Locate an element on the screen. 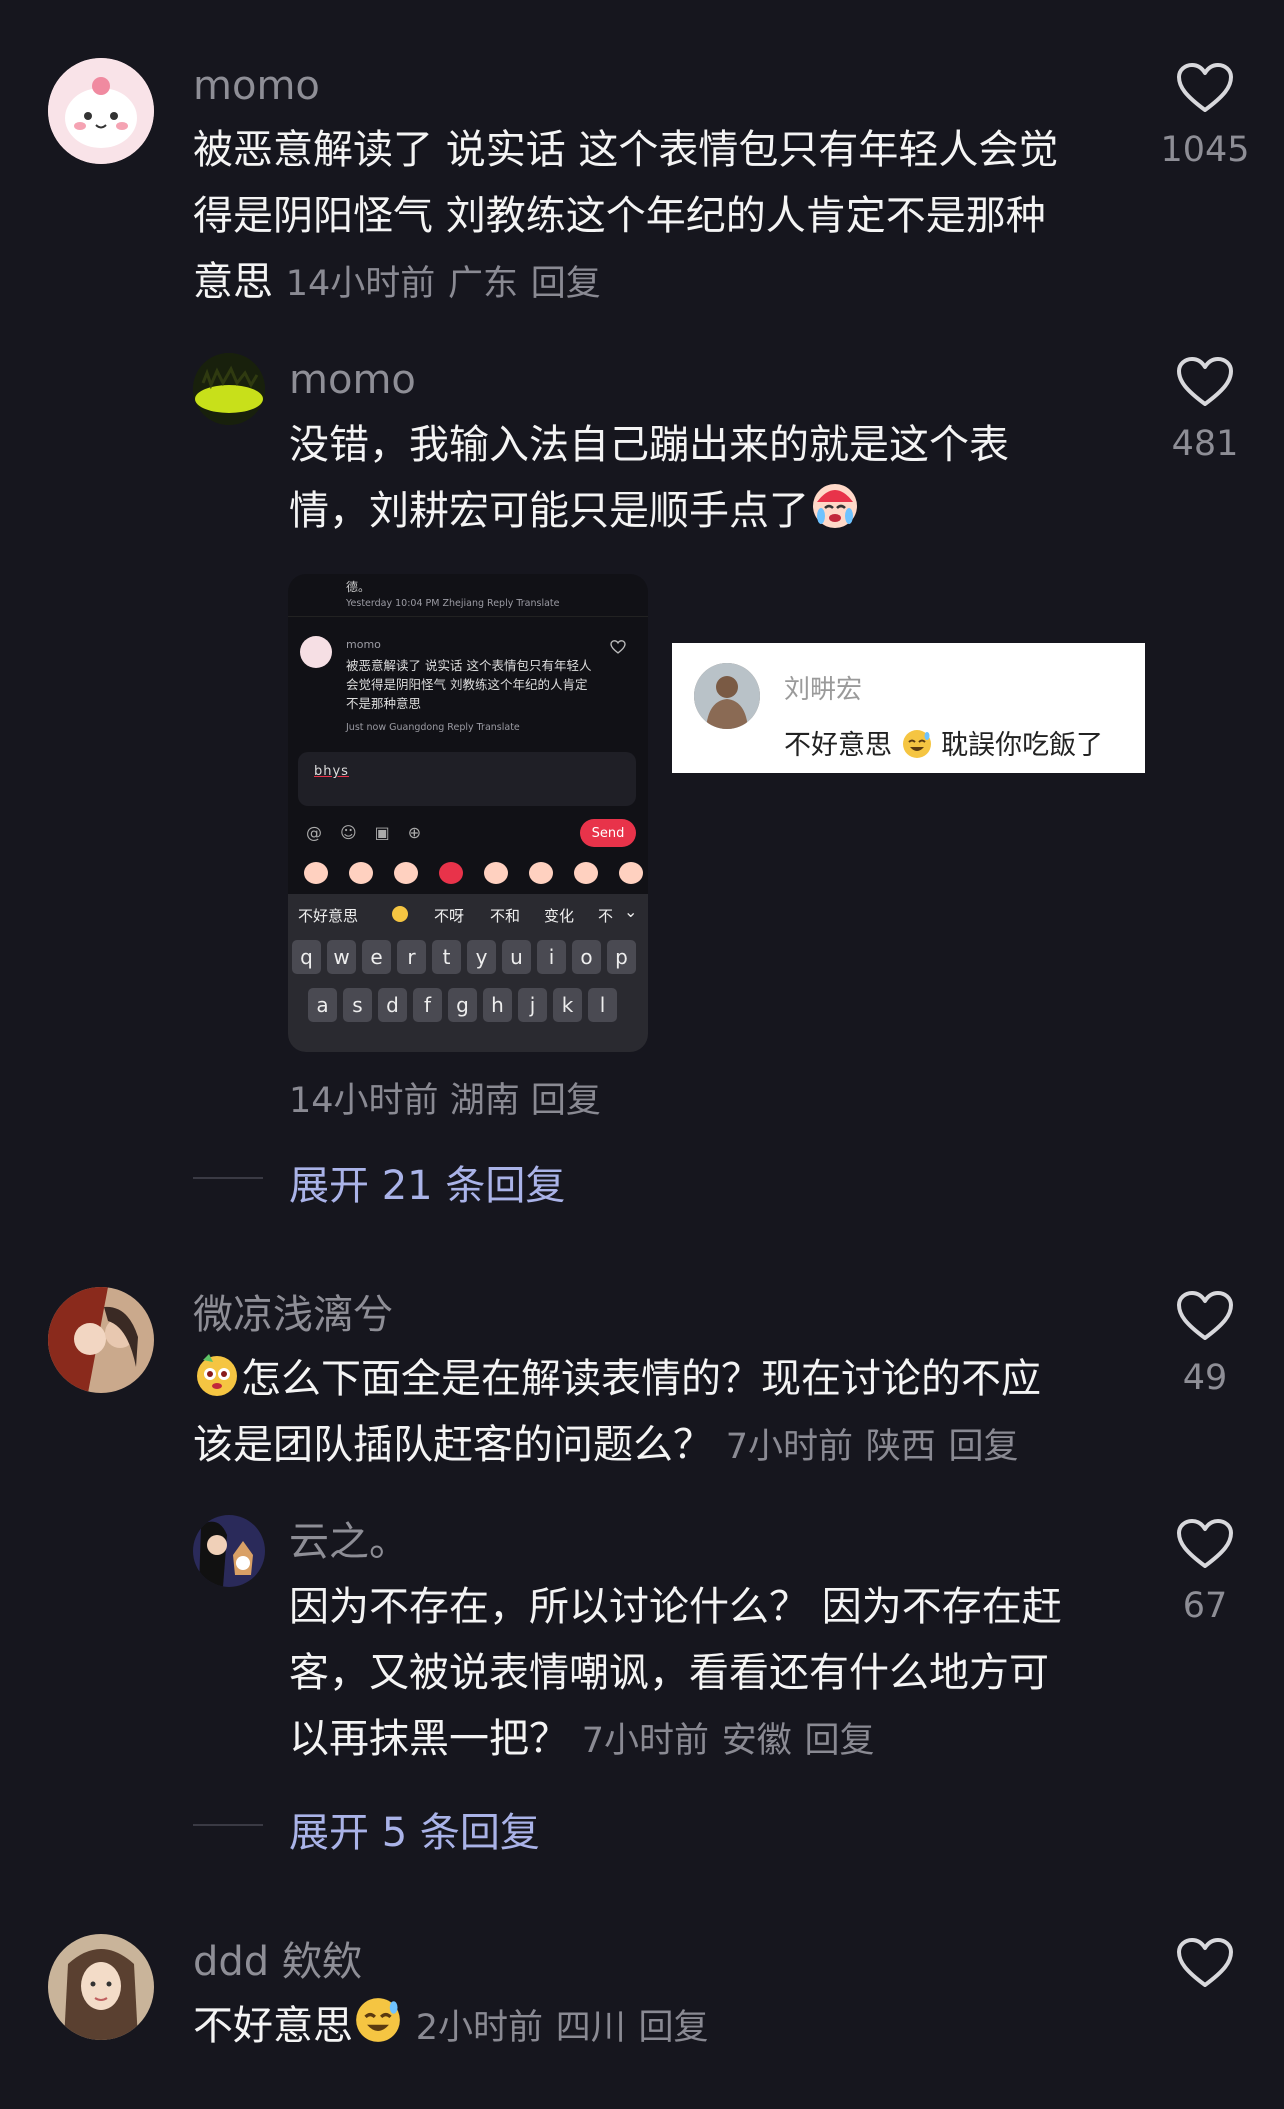 The image size is (1284, 2109). comment-username: ddd 欸欸 is located at coordinates (277, 1962).